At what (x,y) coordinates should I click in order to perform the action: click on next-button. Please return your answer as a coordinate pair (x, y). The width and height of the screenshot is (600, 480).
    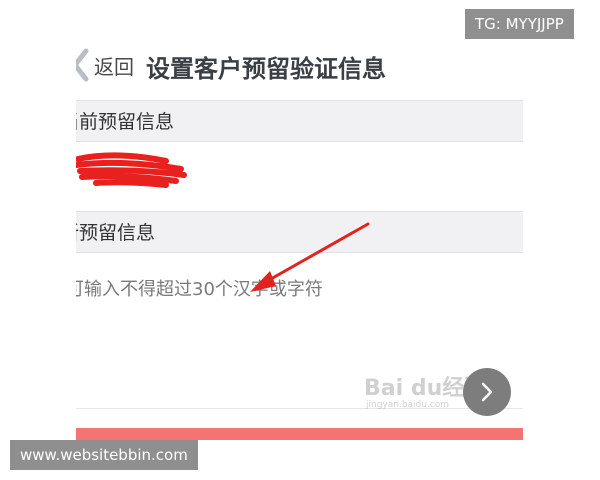
    Looking at the image, I should click on (487, 392).